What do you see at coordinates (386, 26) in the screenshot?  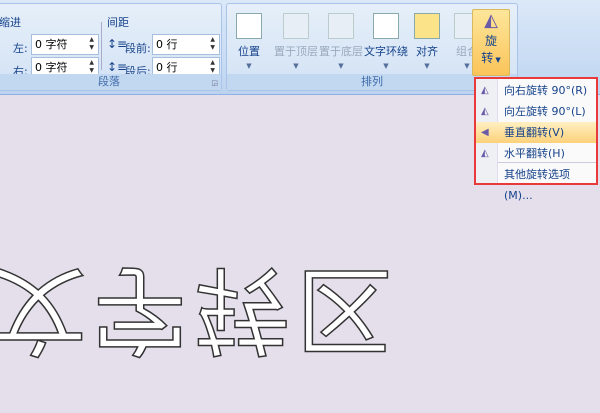 I see `text-wrap-icon` at bounding box center [386, 26].